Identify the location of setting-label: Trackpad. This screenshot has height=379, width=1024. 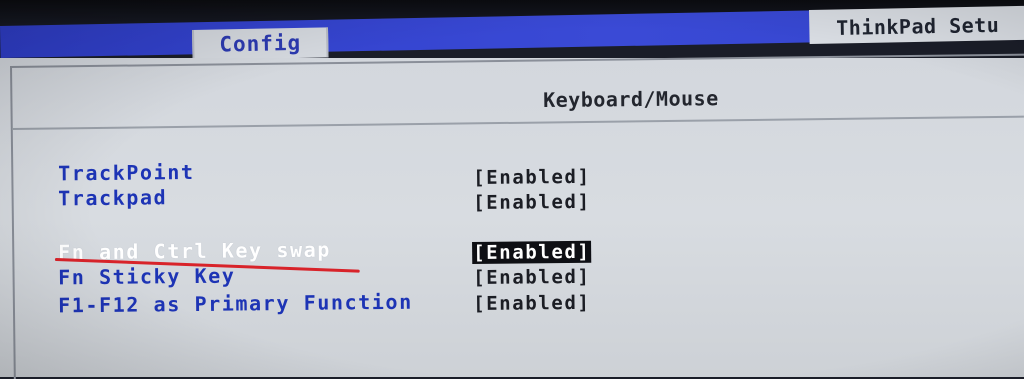
(112, 198).